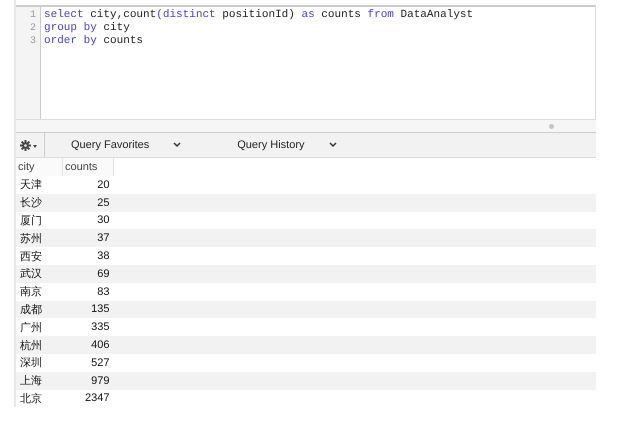 This screenshot has height=421, width=623. What do you see at coordinates (32, 15) in the screenshot?
I see `line-number: 1` at bounding box center [32, 15].